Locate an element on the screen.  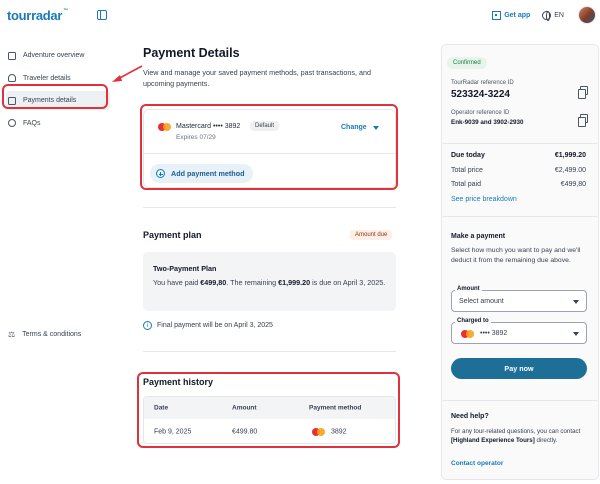
operator-ref-label: Operator reference ID is located at coordinates (480, 113).